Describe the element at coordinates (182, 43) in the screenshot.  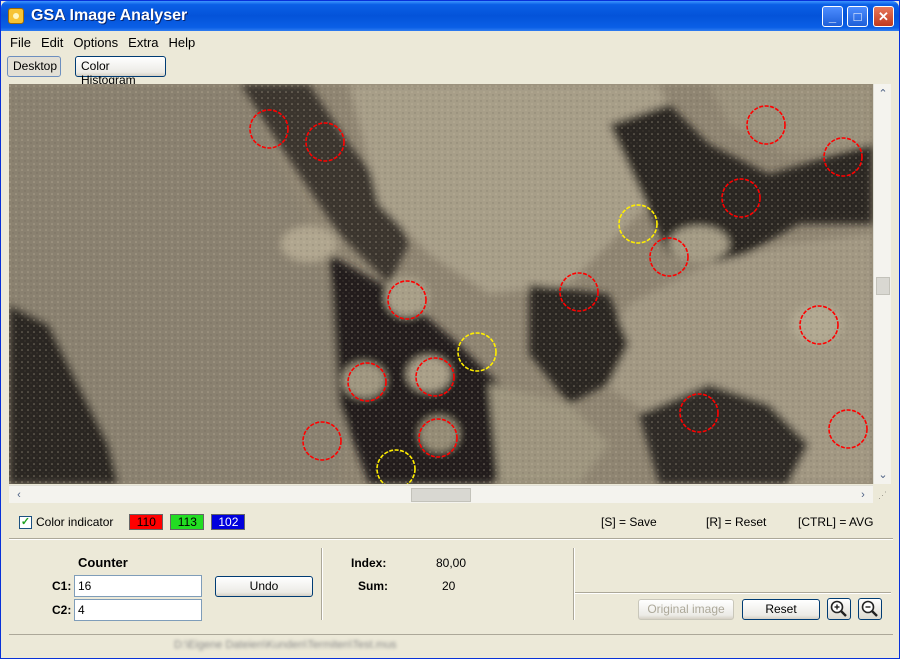
I see `menu-help: Help` at that location.